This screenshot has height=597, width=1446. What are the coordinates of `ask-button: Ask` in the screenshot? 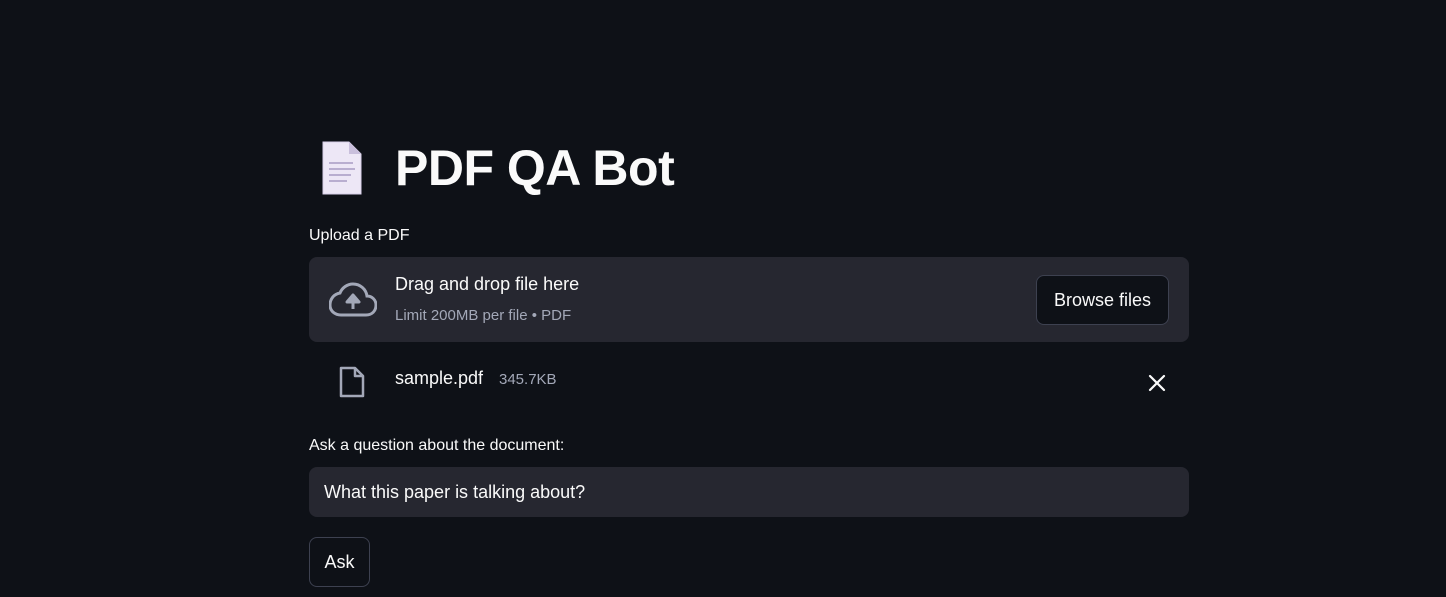 It's located at (339, 562).